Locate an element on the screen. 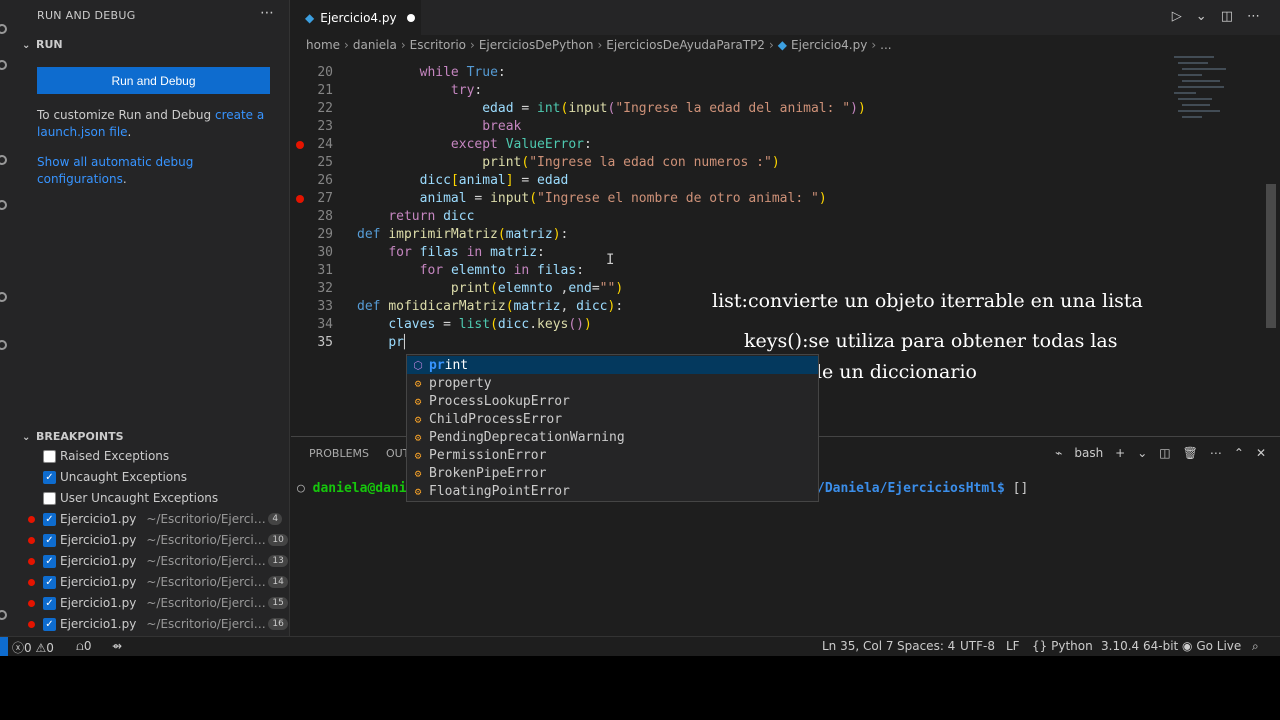 Image resolution: width=1280 pixels, height=720 pixels. exception-row: Raised Exceptions is located at coordinates (158, 456).